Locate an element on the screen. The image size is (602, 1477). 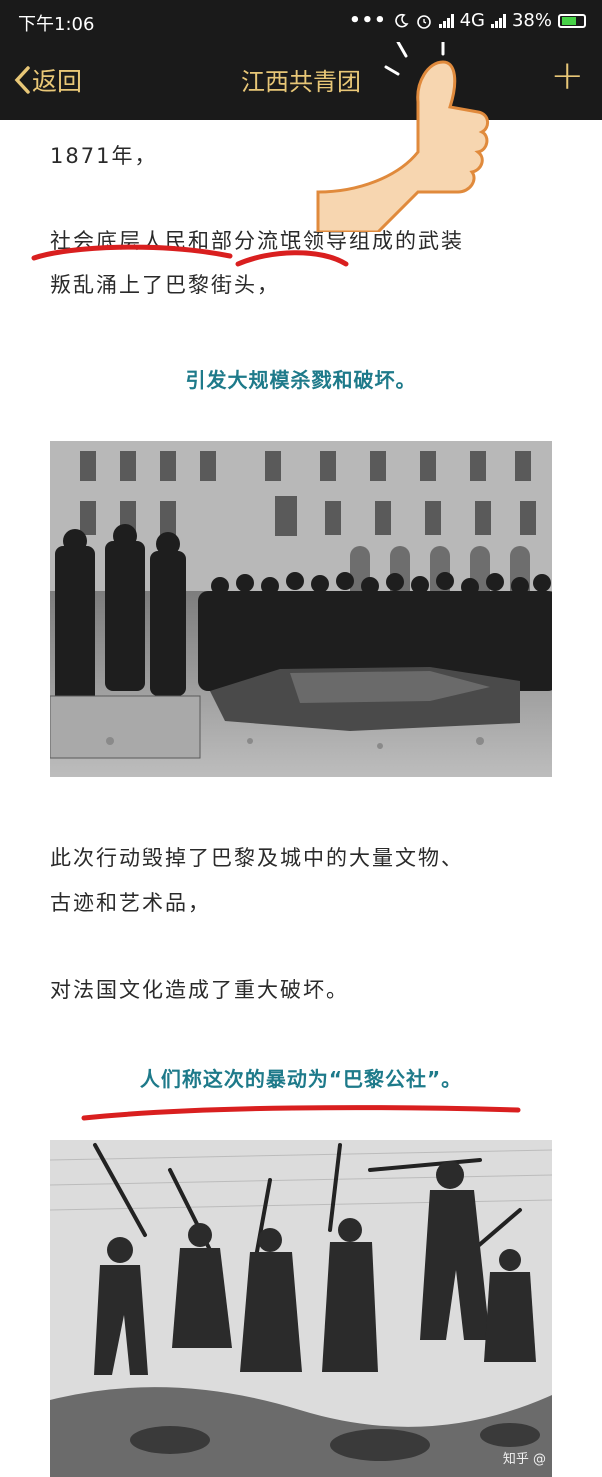
page-title: 江西共青团 is located at coordinates (301, 82).